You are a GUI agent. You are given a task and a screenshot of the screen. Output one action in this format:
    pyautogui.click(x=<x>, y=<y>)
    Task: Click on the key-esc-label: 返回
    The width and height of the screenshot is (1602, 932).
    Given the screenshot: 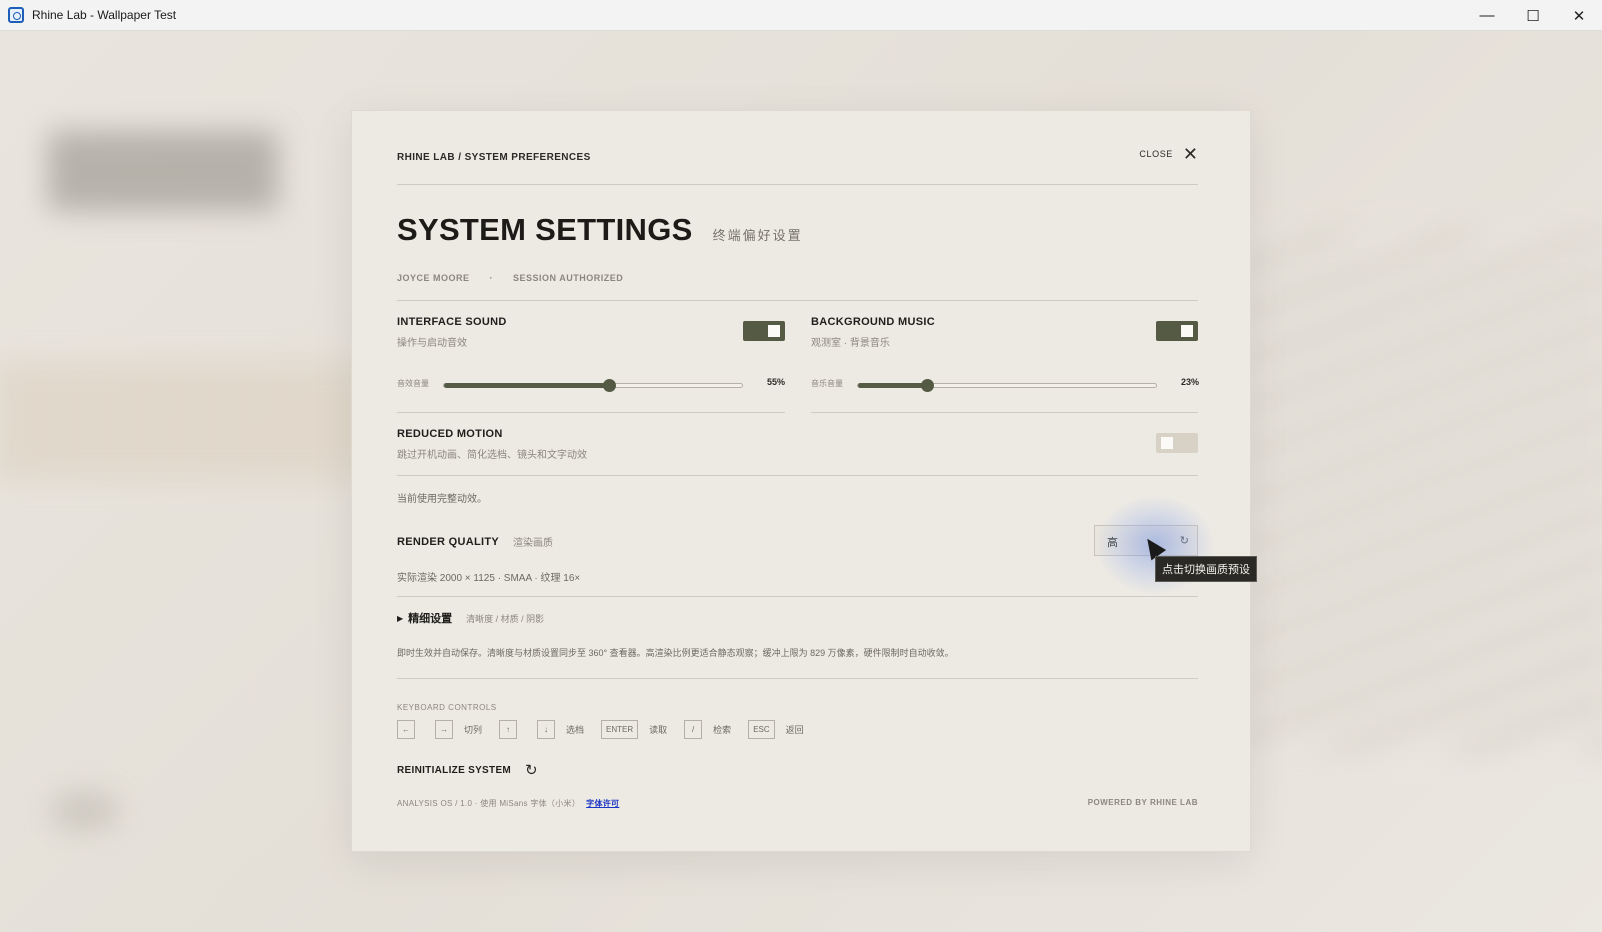 What is the action you would take?
    pyautogui.click(x=794, y=730)
    